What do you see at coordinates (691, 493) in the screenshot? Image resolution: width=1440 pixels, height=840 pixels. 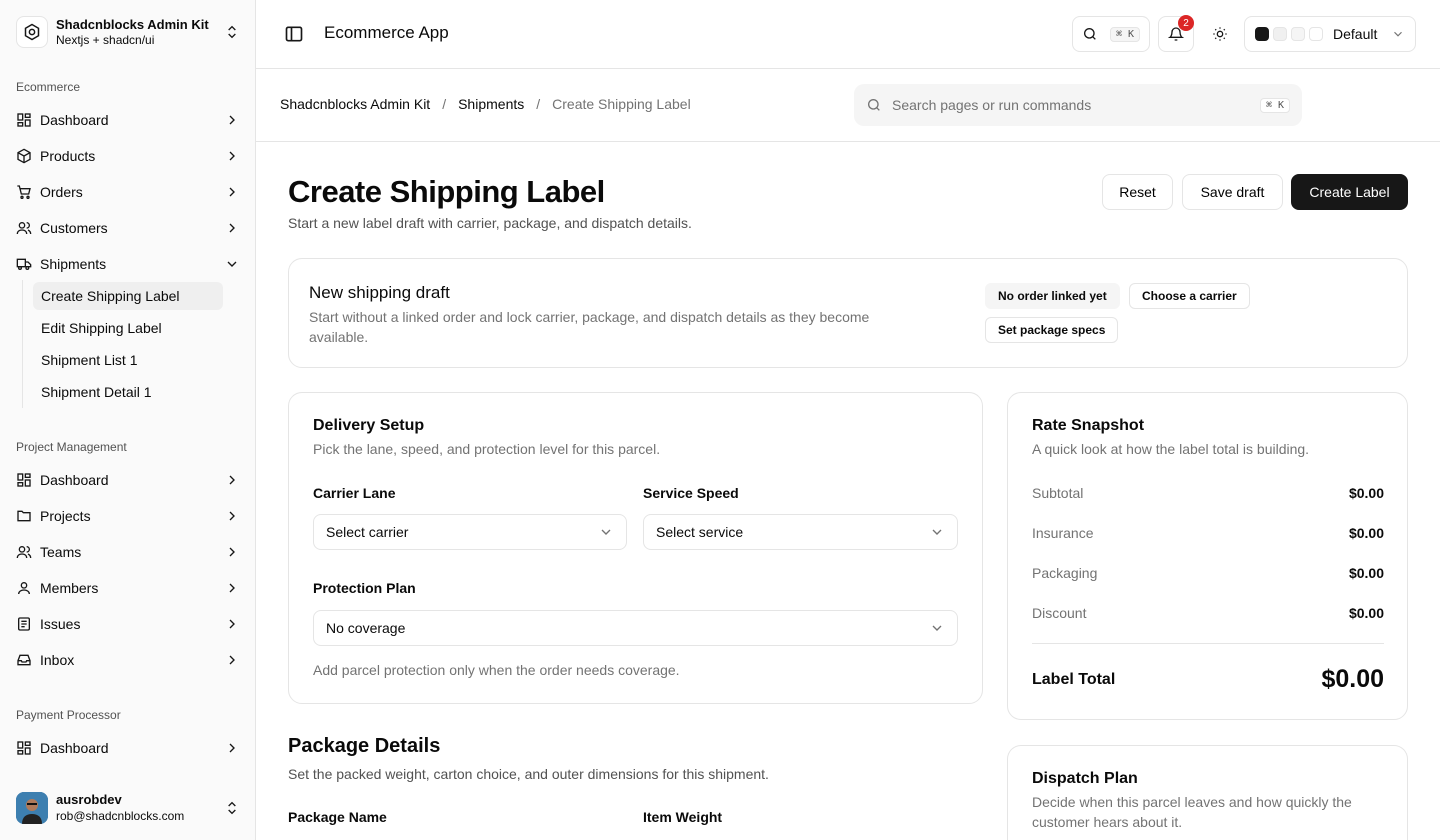 I see `service-speed-label: Service Speed` at bounding box center [691, 493].